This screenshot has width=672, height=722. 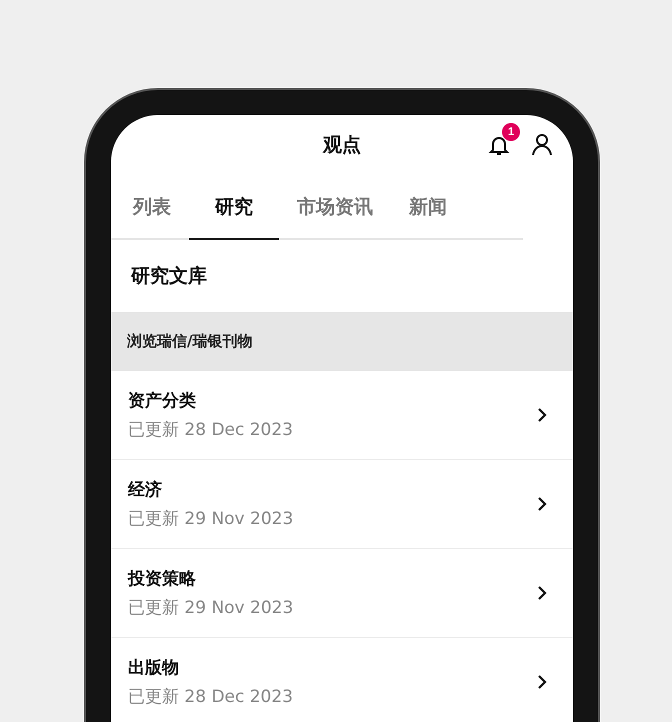 I want to click on list-item: 出版物 已更新 28 Dec 2023, so click(x=342, y=680).